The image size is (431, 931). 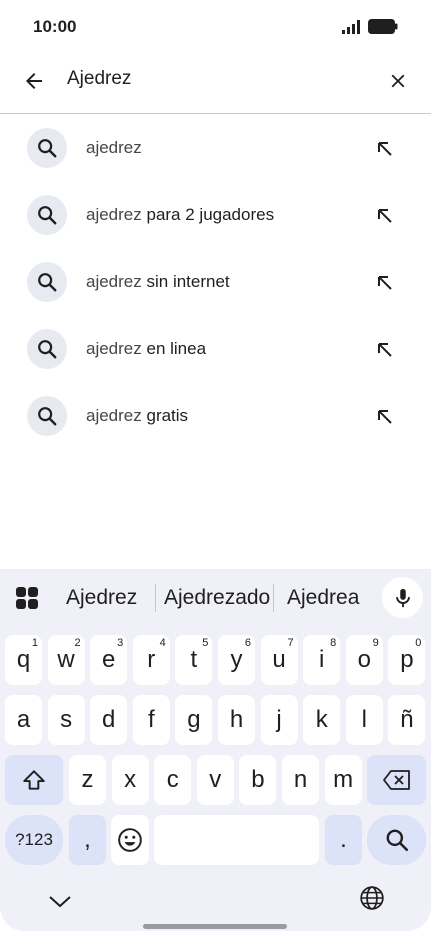 I want to click on globe-icon, so click(x=372, y=898).